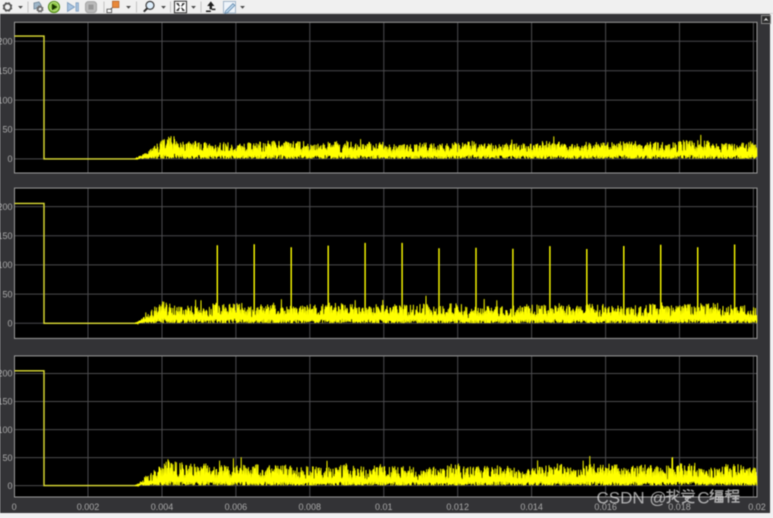  I want to click on svg-text: 0.012, so click(457, 507).